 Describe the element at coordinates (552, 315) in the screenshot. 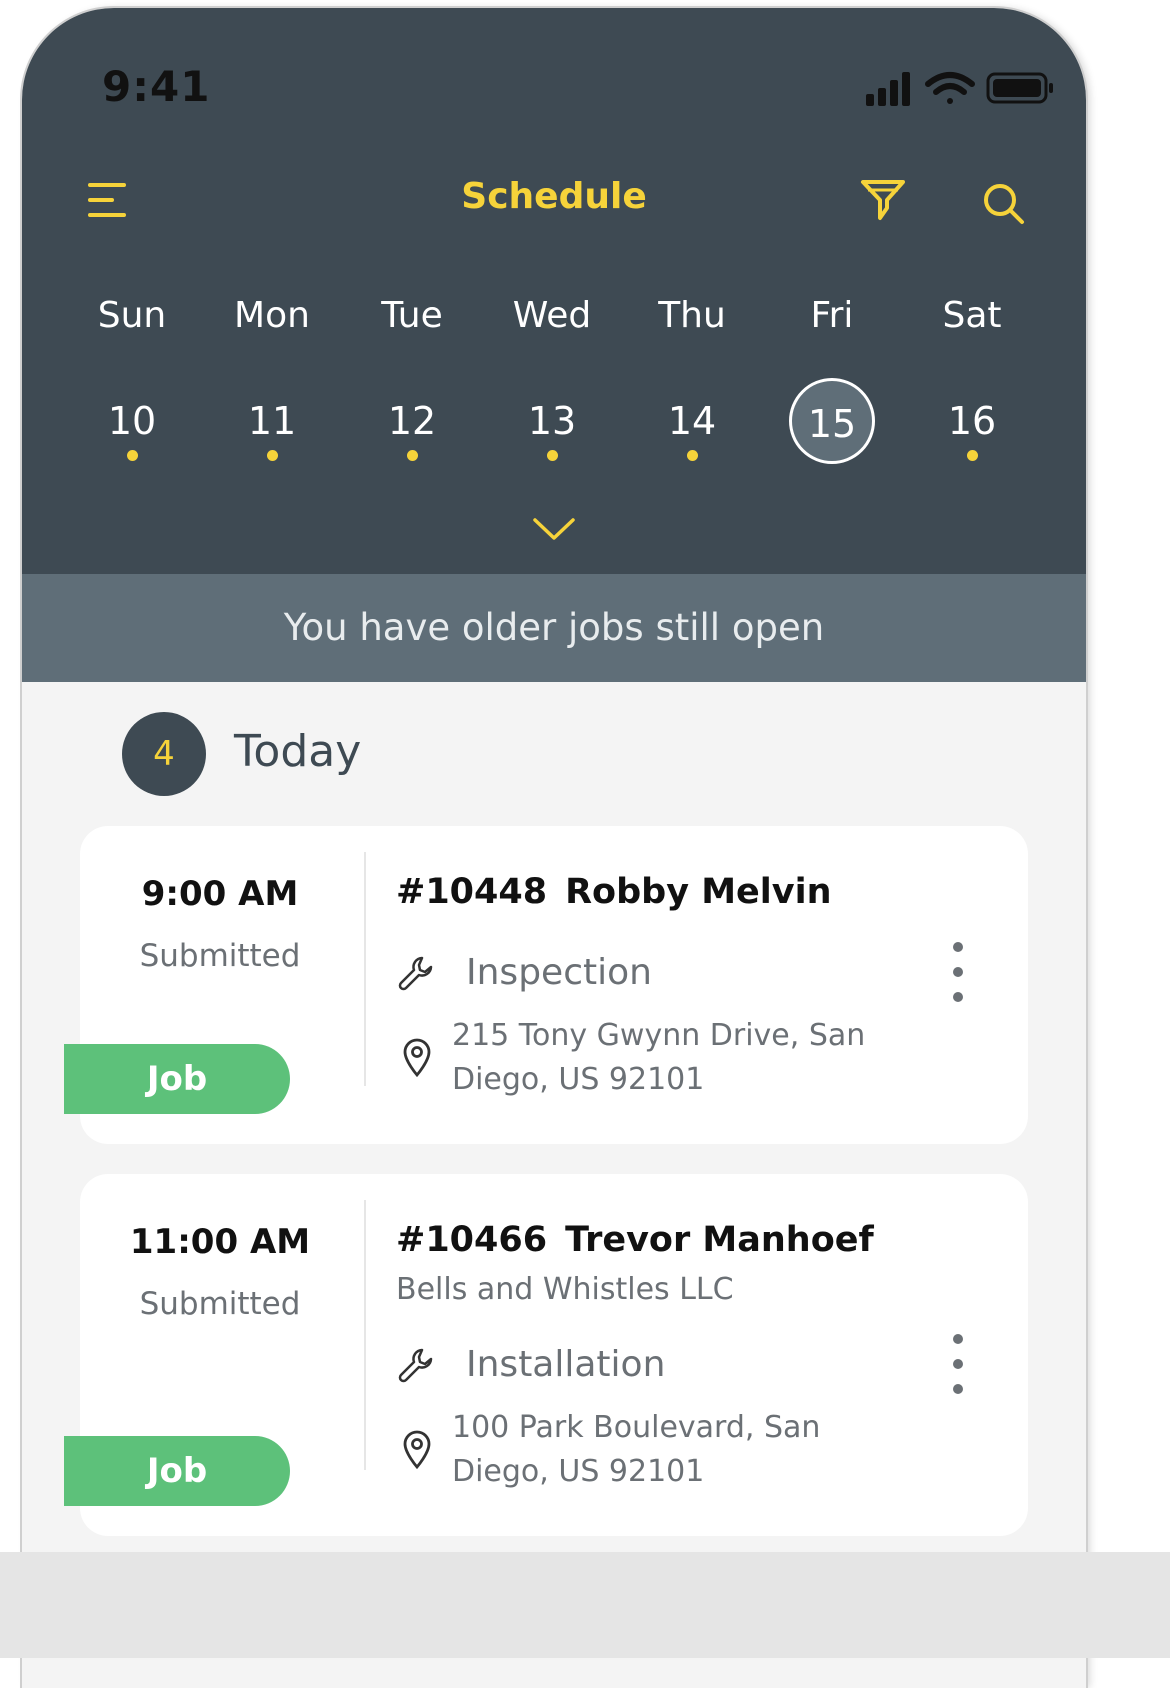

I see `day-name: Wed` at that location.